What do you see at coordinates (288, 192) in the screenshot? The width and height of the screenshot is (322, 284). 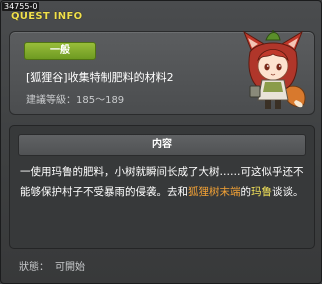 I see `description-text-3: 谈谈。` at bounding box center [288, 192].